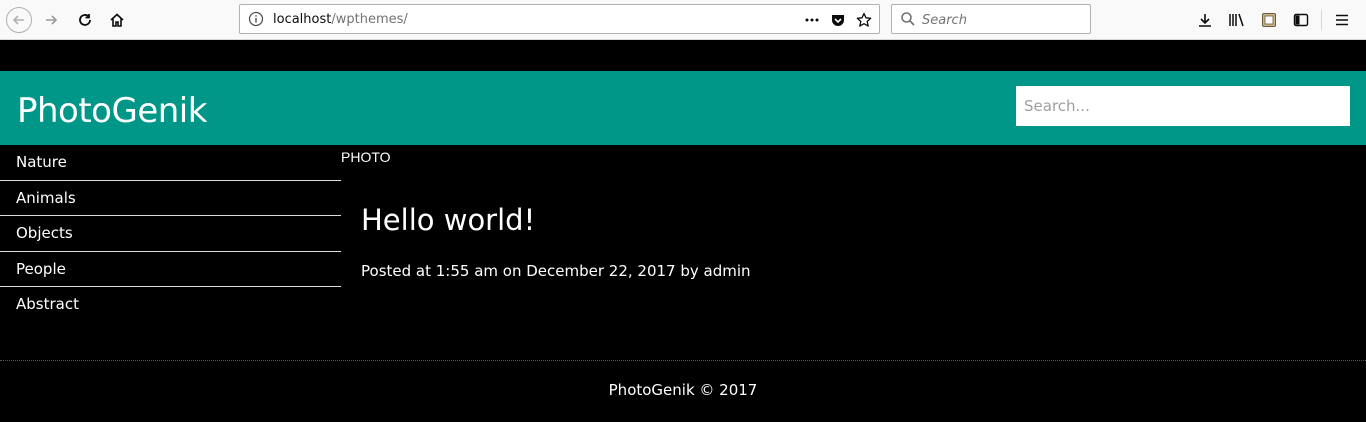 The width and height of the screenshot is (1366, 422). What do you see at coordinates (1321, 20) in the screenshot?
I see `toolbar-separator` at bounding box center [1321, 20].